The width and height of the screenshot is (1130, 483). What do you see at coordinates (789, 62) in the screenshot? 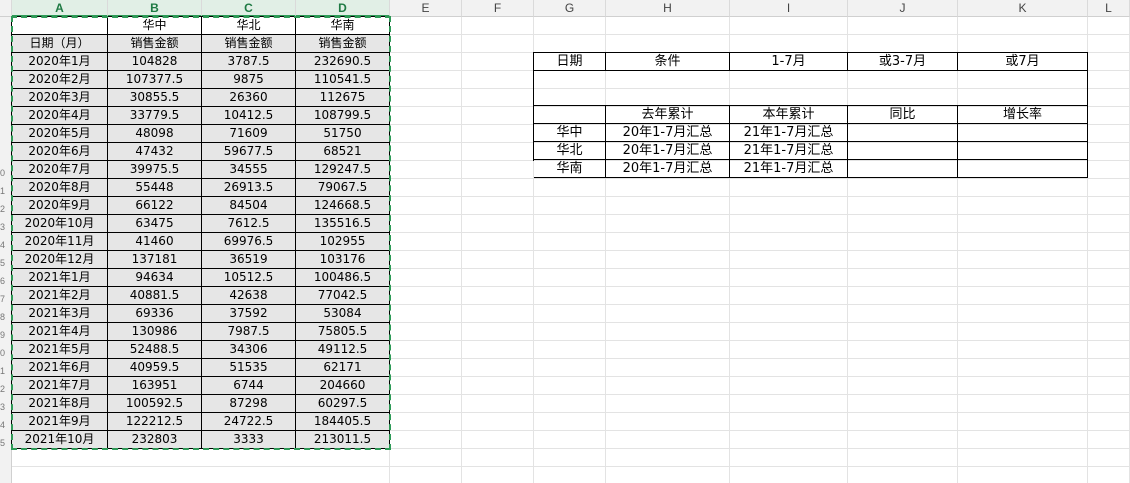
I see `right-table-cell: 1-7月` at bounding box center [789, 62].